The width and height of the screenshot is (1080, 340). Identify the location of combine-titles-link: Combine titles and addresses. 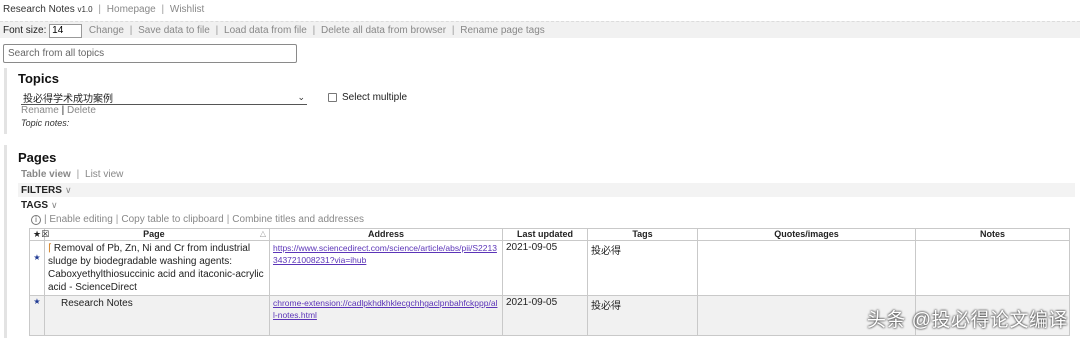
(298, 219).